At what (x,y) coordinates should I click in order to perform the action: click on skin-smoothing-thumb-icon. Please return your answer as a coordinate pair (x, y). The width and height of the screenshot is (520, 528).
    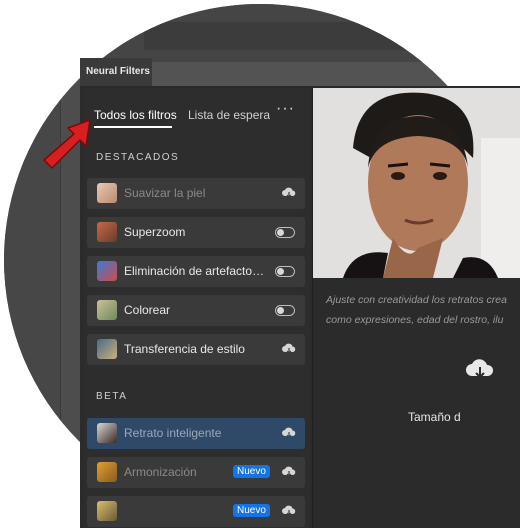
    Looking at the image, I should click on (107, 193).